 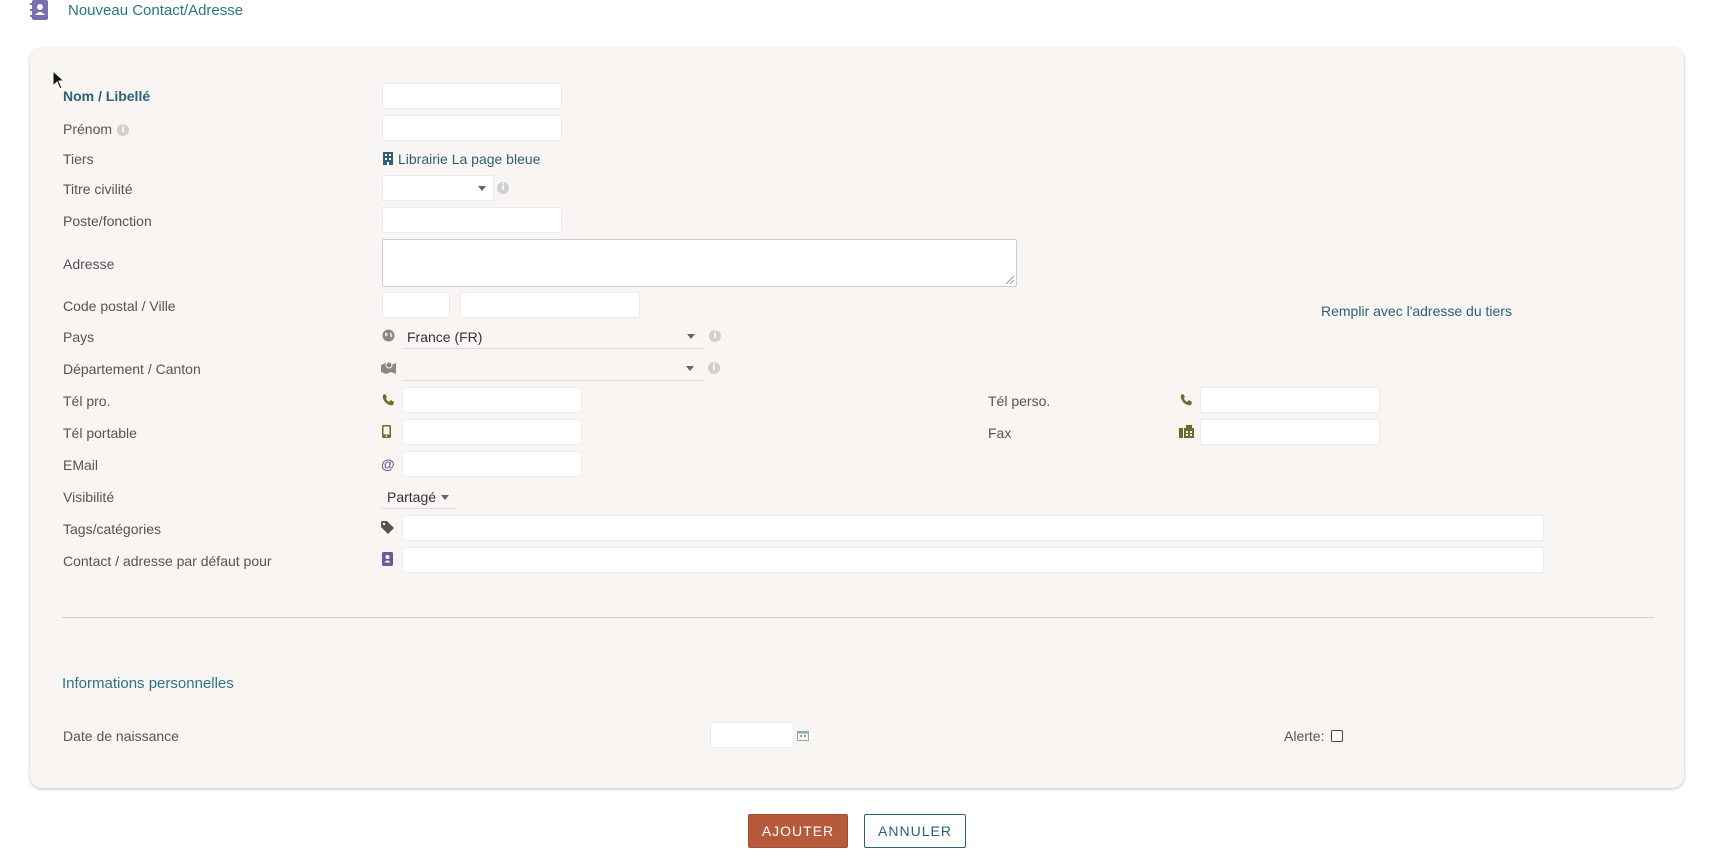 I want to click on zip-input, so click(x=416, y=305).